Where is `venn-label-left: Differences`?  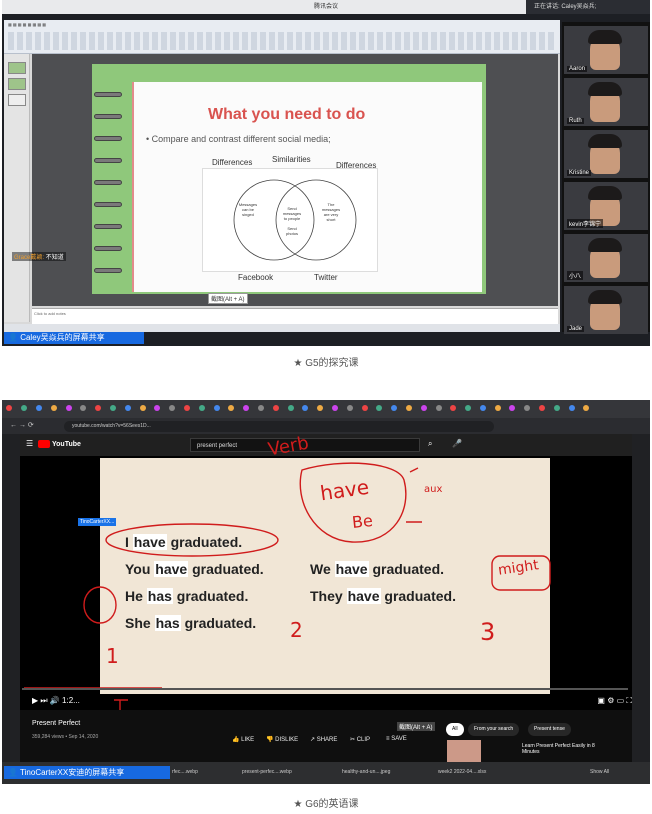
venn-label-left: Differences is located at coordinates (232, 162).